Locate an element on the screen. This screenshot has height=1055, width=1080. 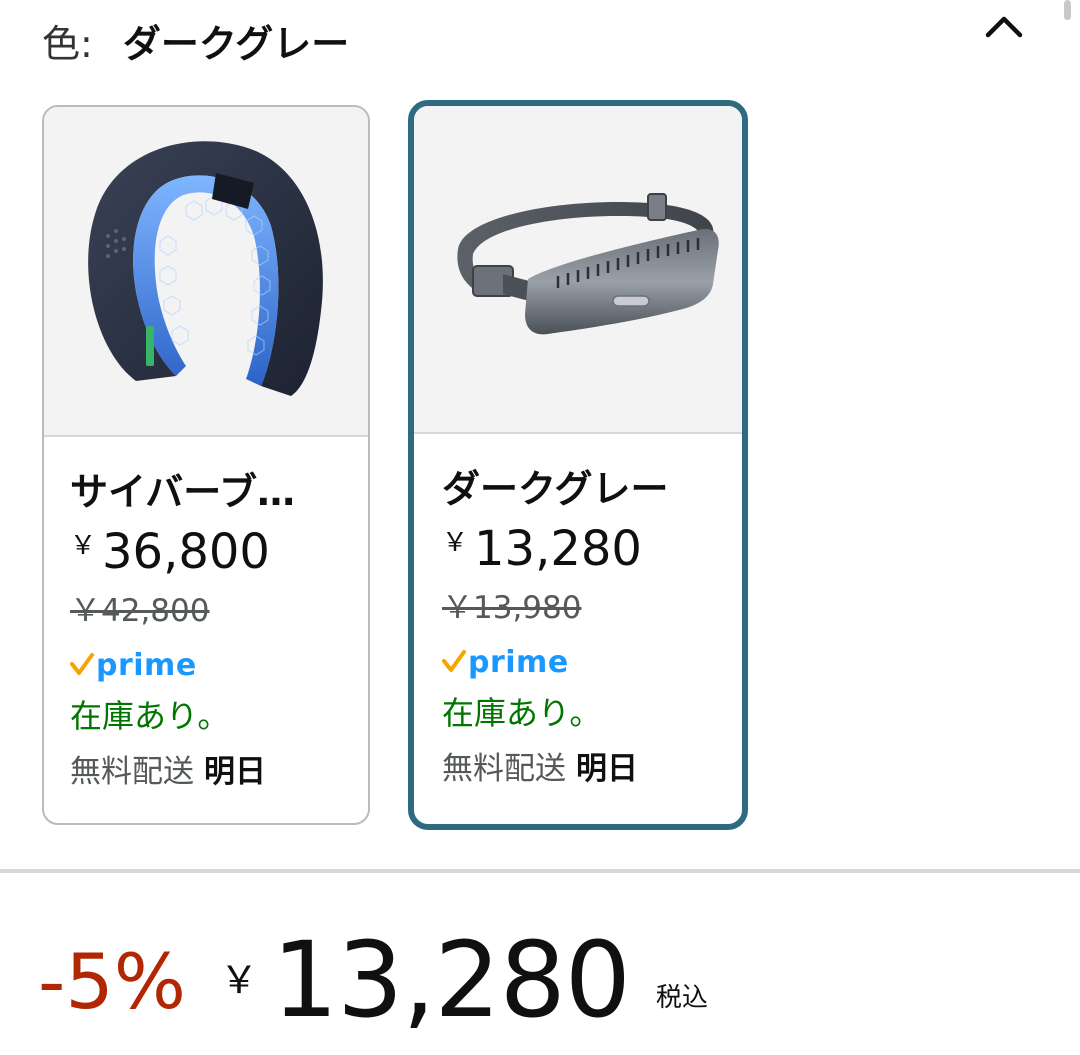
waist-belt-fan-image is located at coordinates (588, 264).